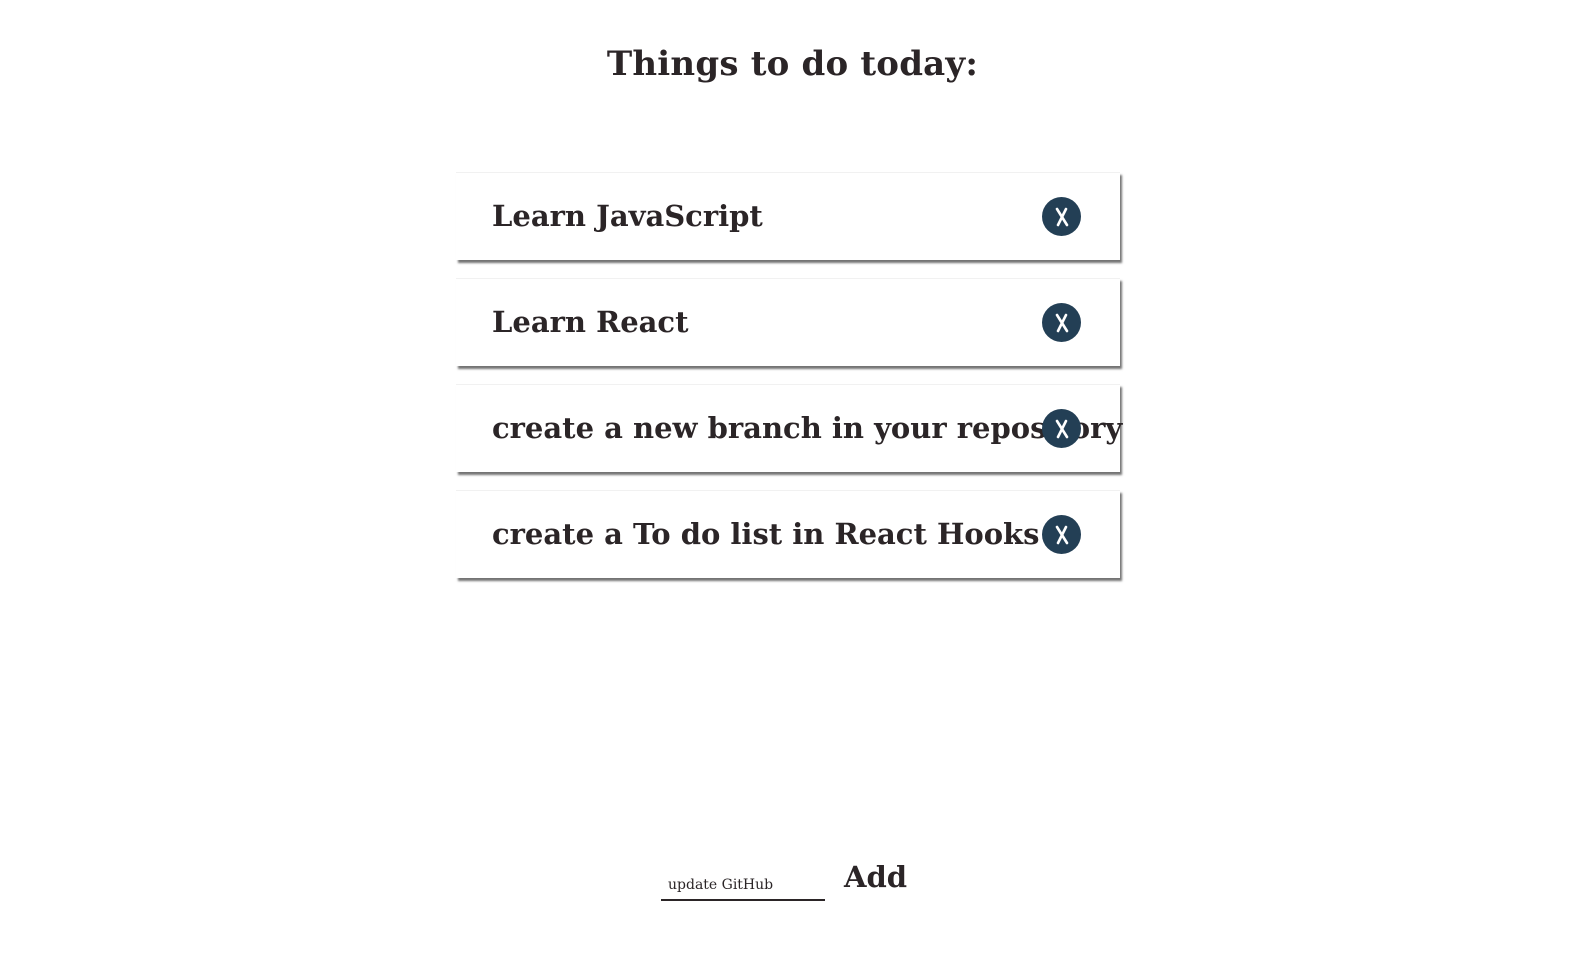  Describe the element at coordinates (875, 877) in the screenshot. I see `add-button: Add` at that location.